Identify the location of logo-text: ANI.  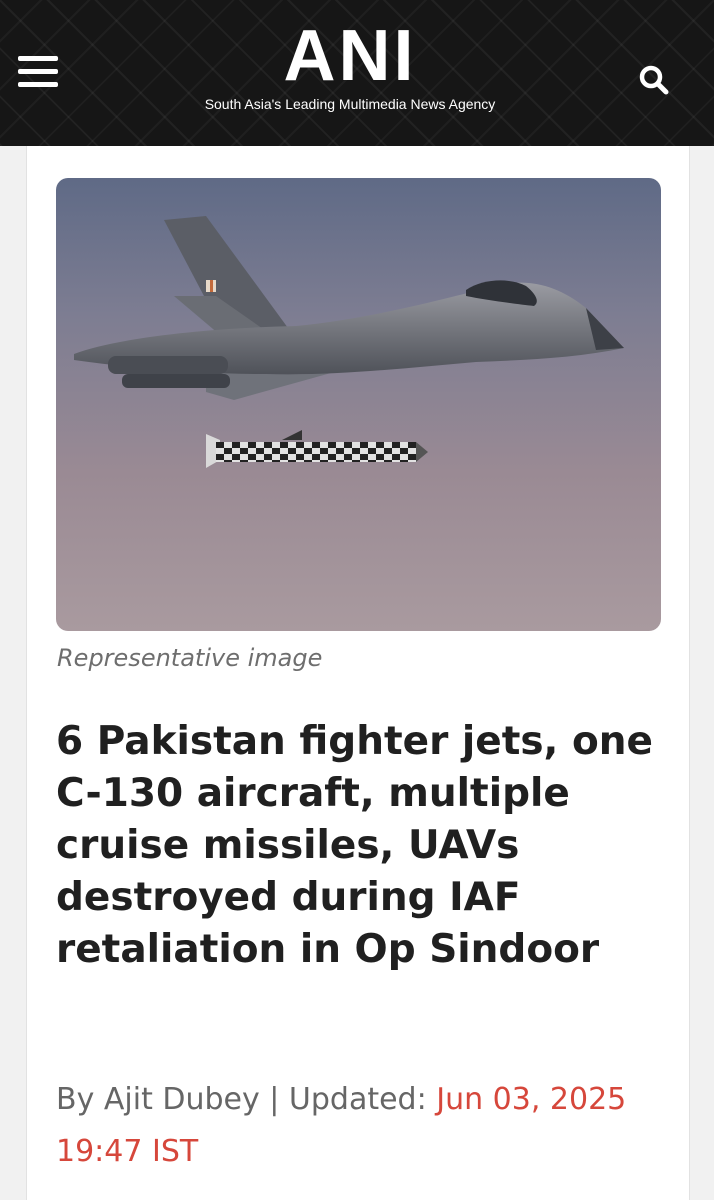
(350, 56).